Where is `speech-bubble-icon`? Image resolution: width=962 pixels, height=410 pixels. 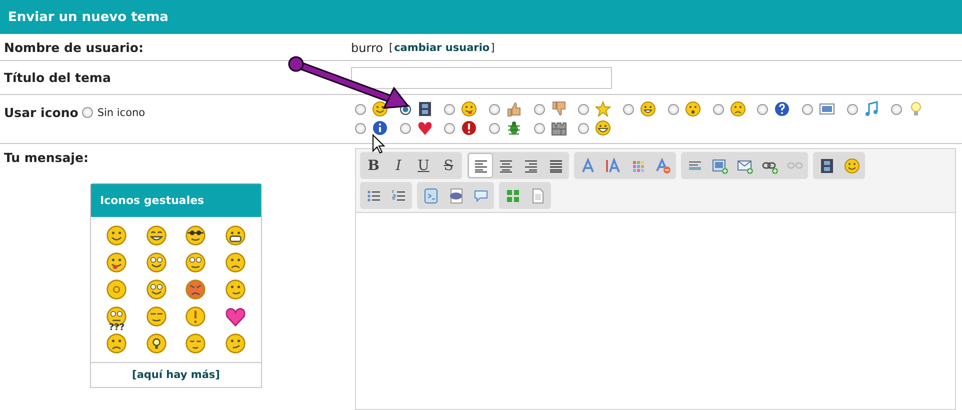
speech-bubble-icon is located at coordinates (480, 196).